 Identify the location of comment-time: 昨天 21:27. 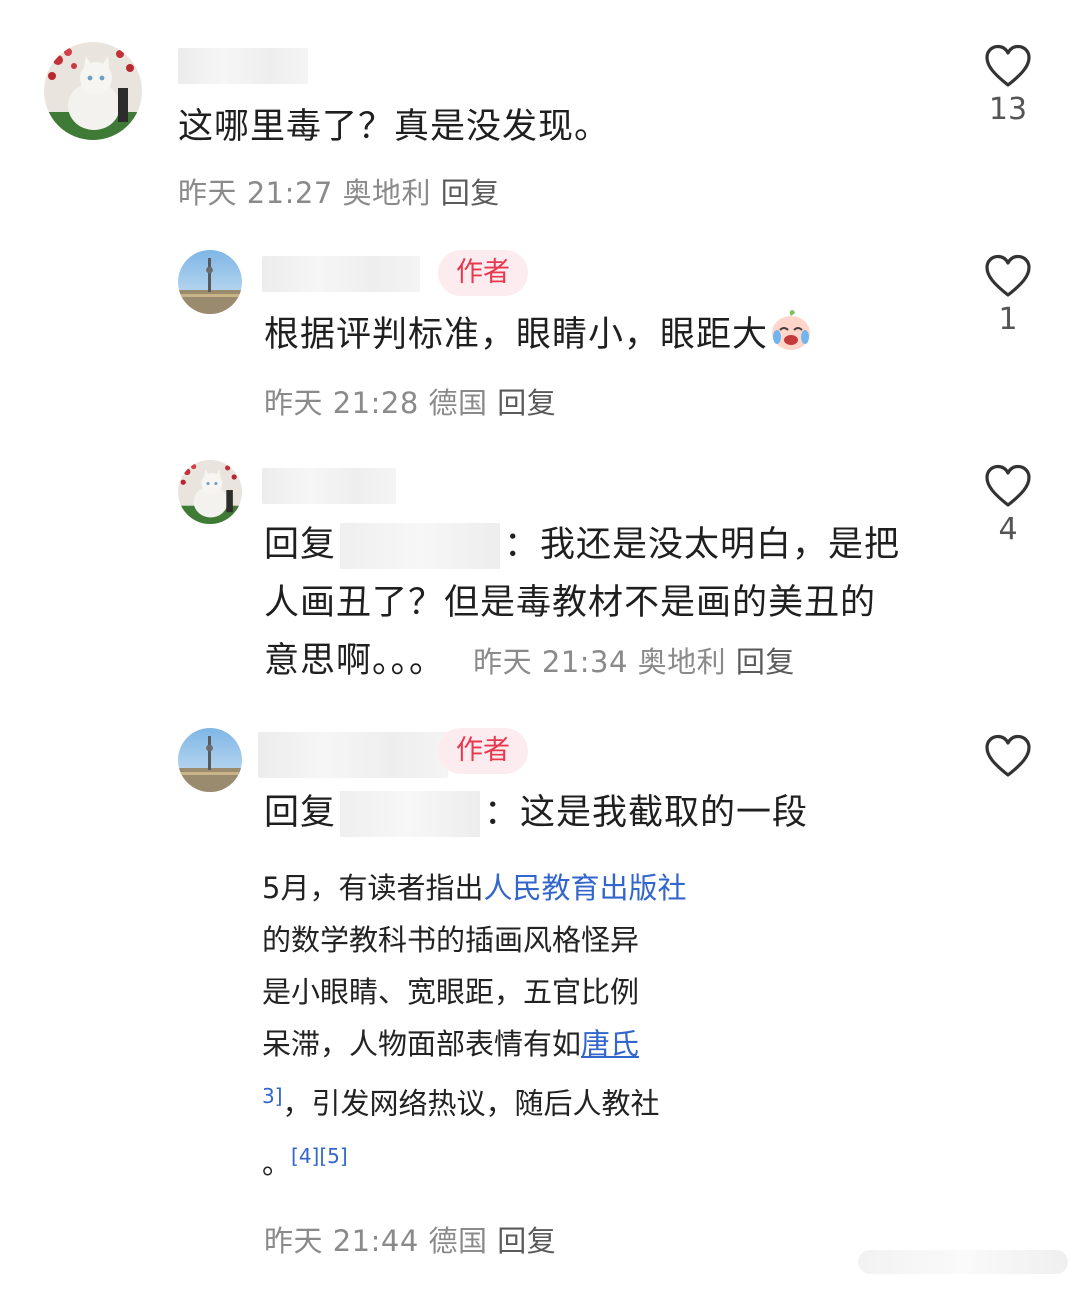
(255, 193).